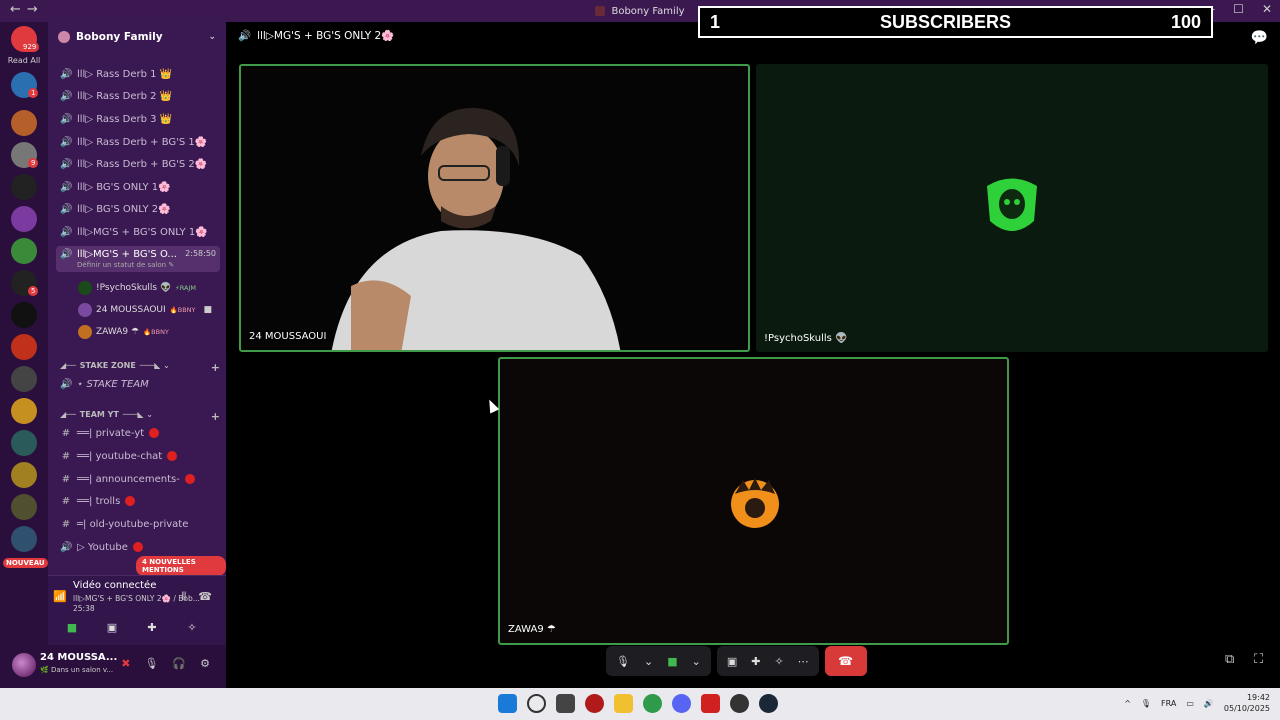  What do you see at coordinates (138, 232) in the screenshot?
I see `voice-channel-item: 🔊 lll▷MG'S + BG'S ONLY 1🌸` at bounding box center [138, 232].